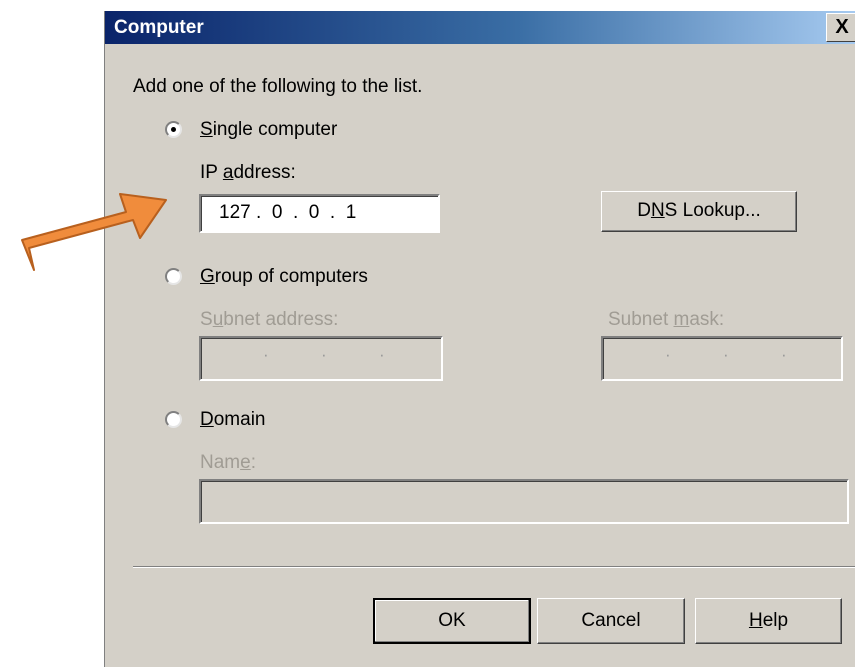 The image size is (855, 667). Describe the element at coordinates (253, 462) in the screenshot. I see `label-part: :` at that location.